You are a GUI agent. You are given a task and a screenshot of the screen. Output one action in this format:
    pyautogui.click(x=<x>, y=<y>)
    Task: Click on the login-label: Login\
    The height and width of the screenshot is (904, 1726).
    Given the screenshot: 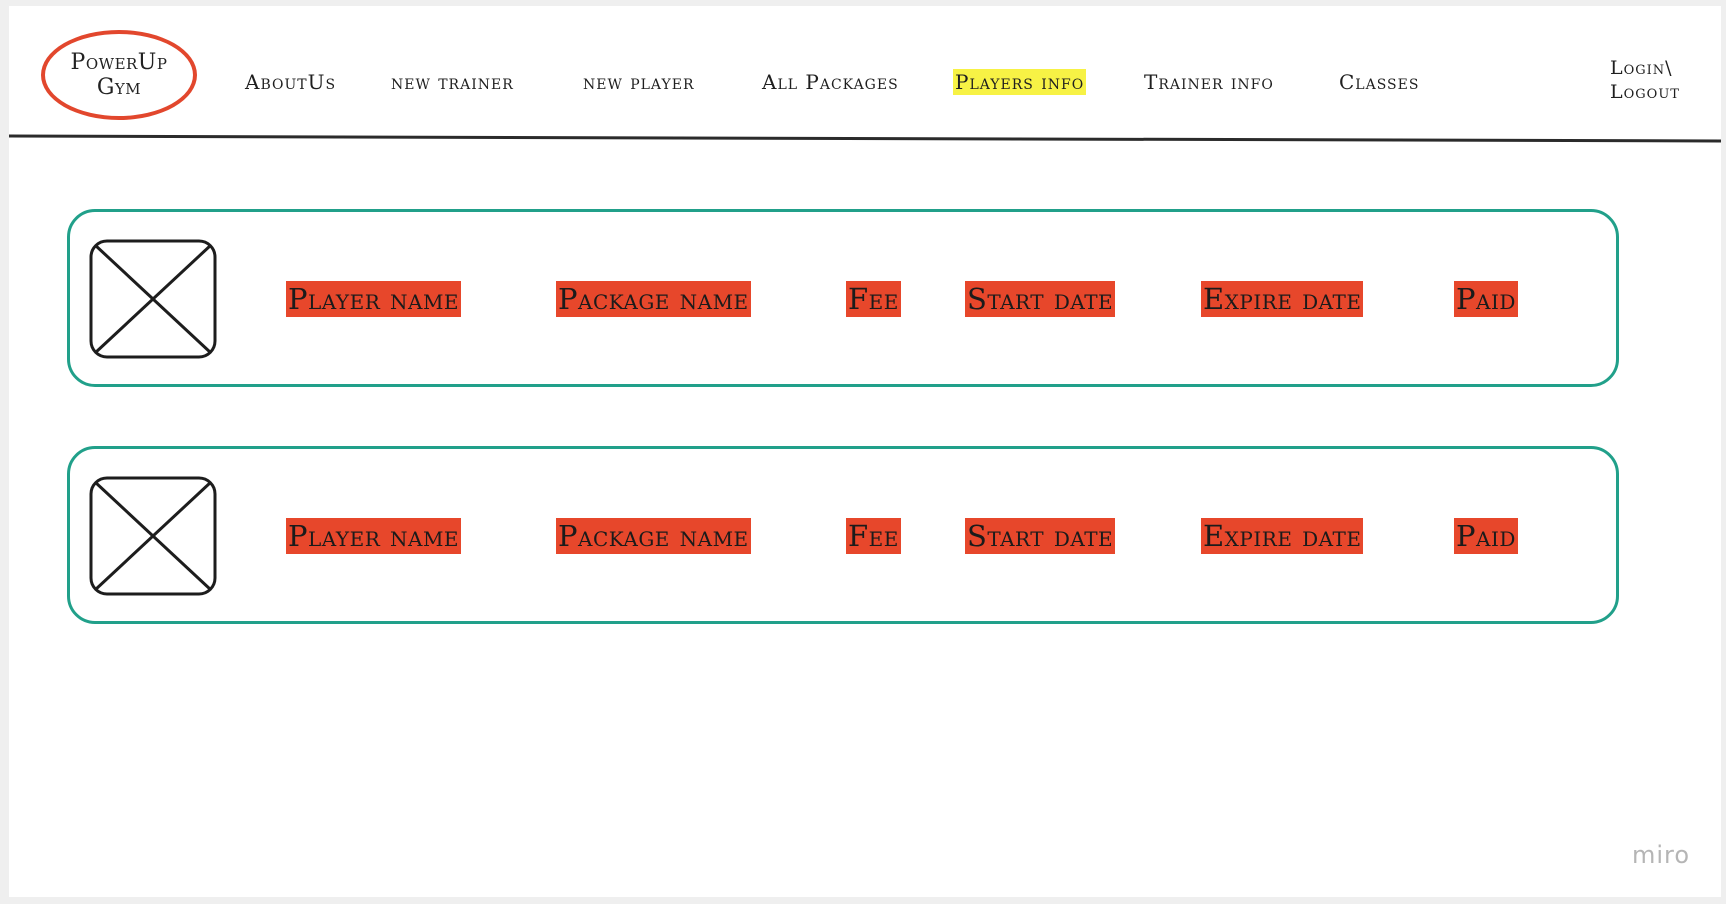 What is the action you would take?
    pyautogui.click(x=1641, y=68)
    